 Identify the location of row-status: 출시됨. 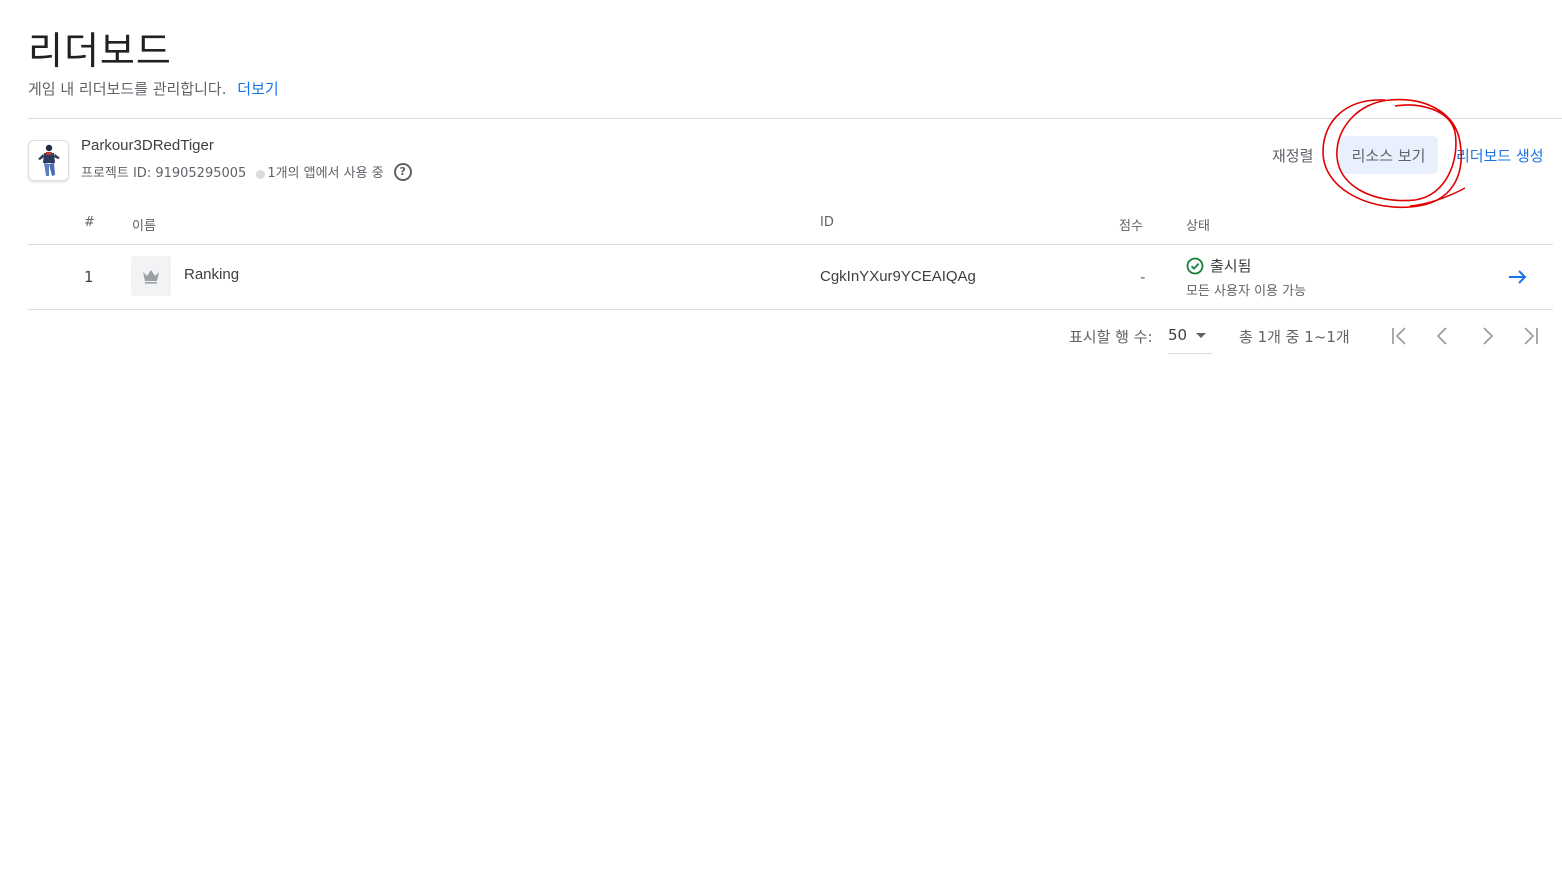
(1218, 265).